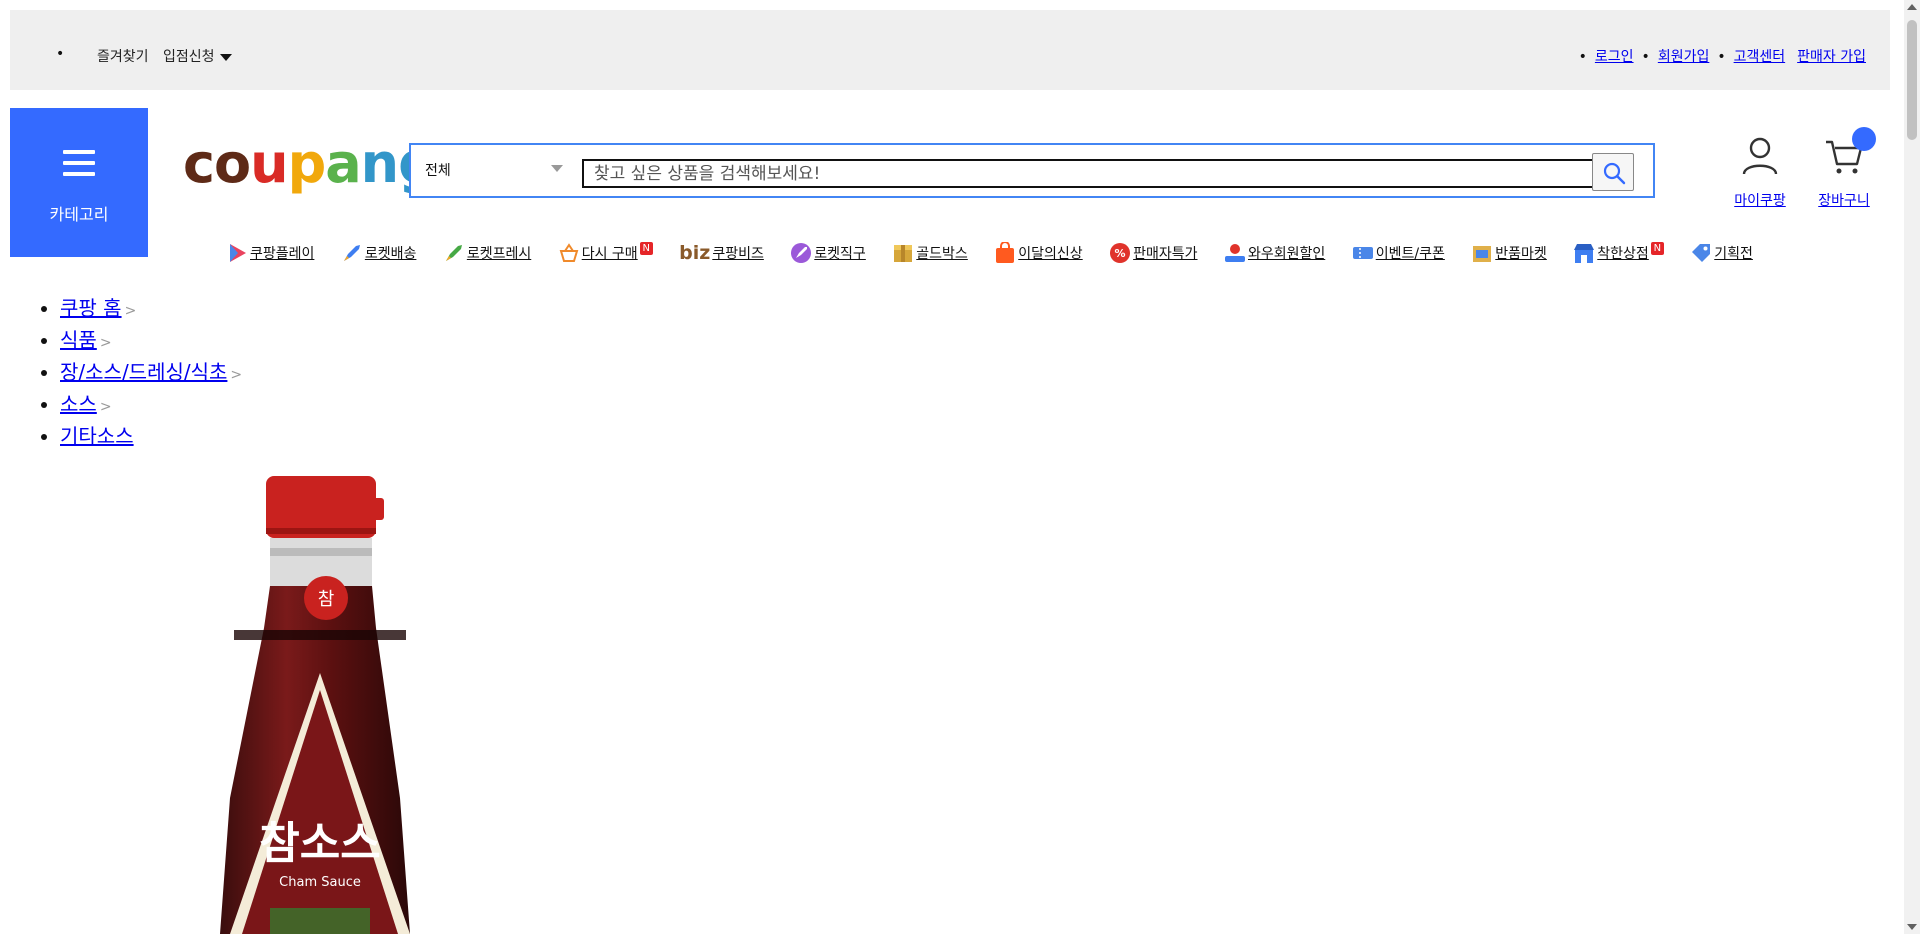 Image resolution: width=1920 pixels, height=938 pixels. Describe the element at coordinates (151, 342) in the screenshot. I see `breadcrumb-item: 식품>` at that location.